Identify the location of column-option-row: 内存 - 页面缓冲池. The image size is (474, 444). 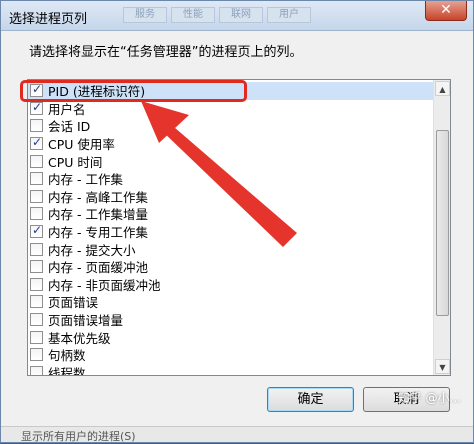
(231, 267).